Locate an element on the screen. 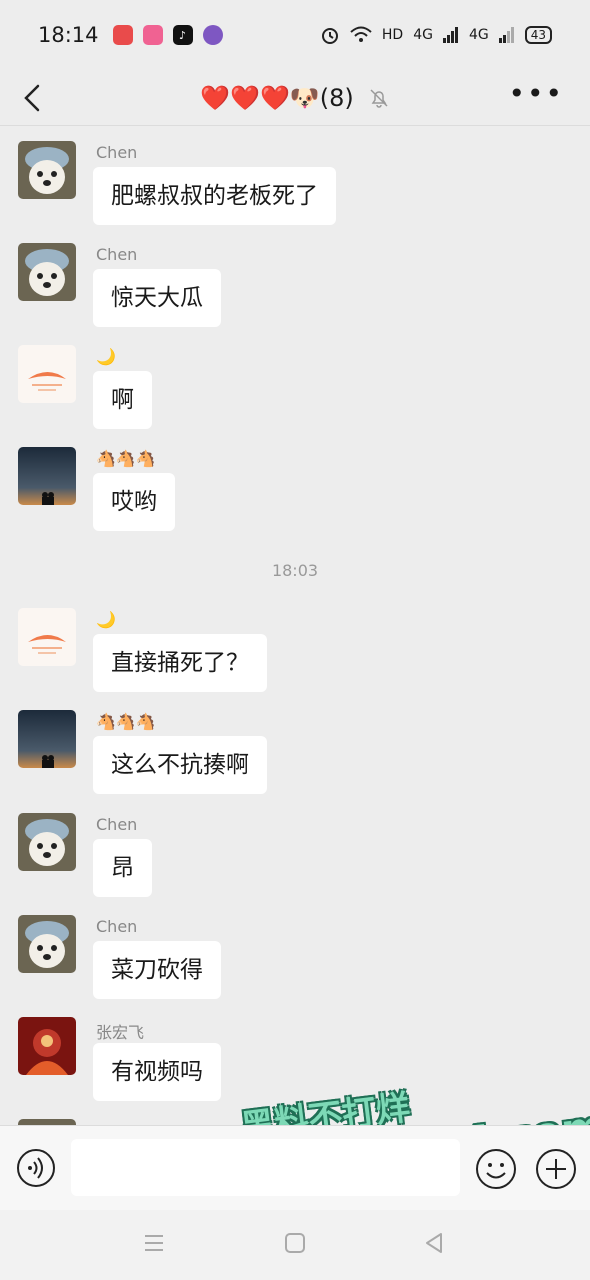  plus-icon is located at coordinates (556, 1169).